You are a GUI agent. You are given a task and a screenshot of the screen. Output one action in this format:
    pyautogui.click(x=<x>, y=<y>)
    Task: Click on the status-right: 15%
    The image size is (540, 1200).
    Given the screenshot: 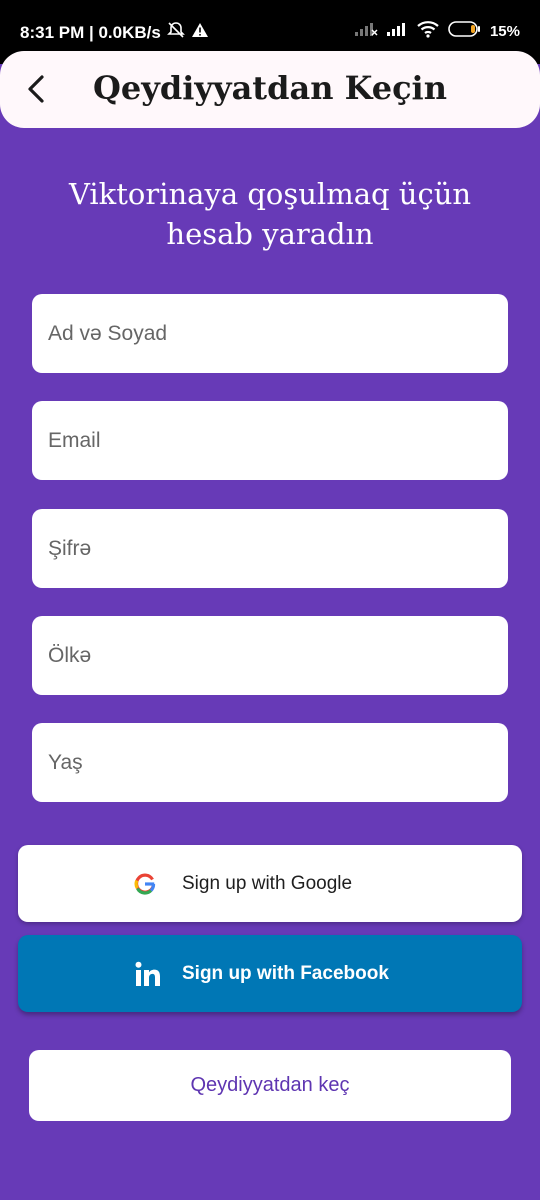 What is the action you would take?
    pyautogui.click(x=437, y=31)
    